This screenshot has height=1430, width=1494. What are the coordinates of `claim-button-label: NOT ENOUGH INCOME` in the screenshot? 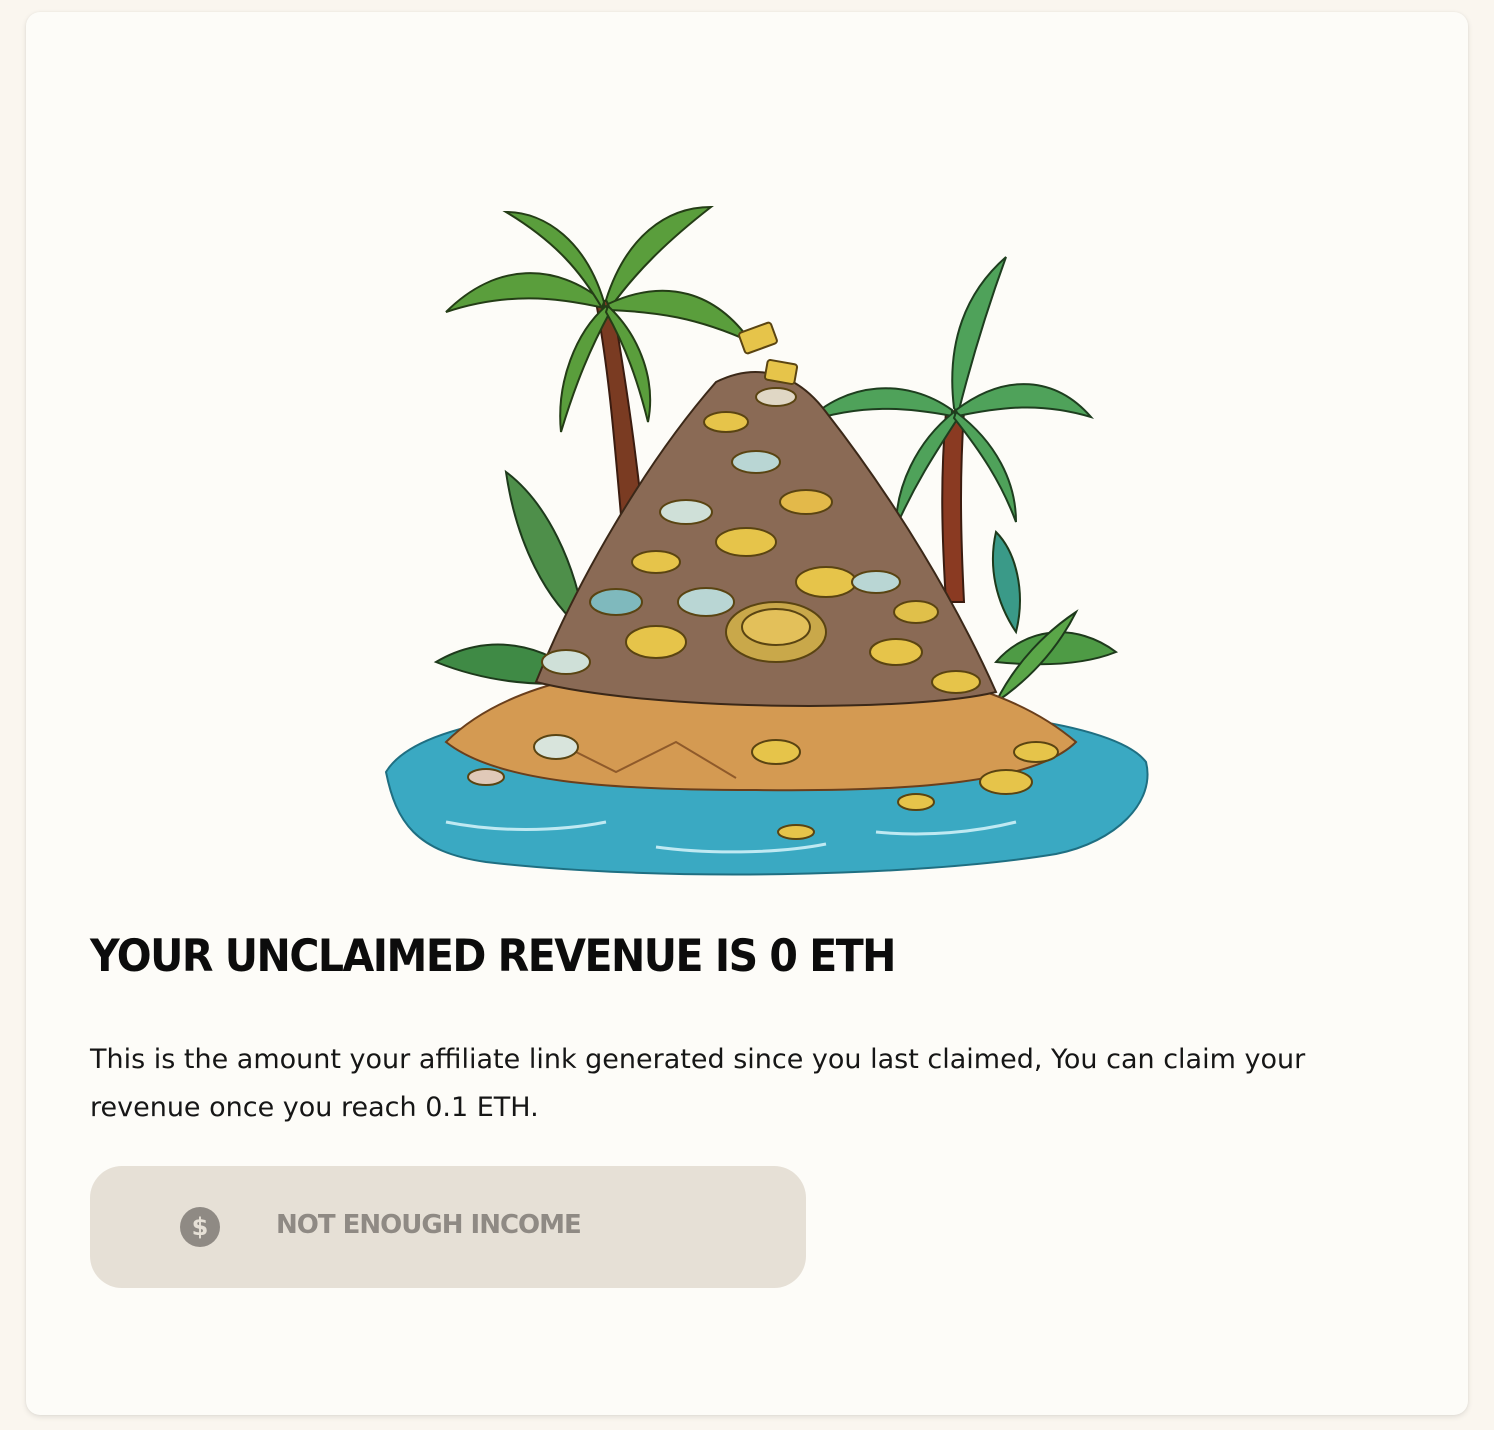 It's located at (429, 1225).